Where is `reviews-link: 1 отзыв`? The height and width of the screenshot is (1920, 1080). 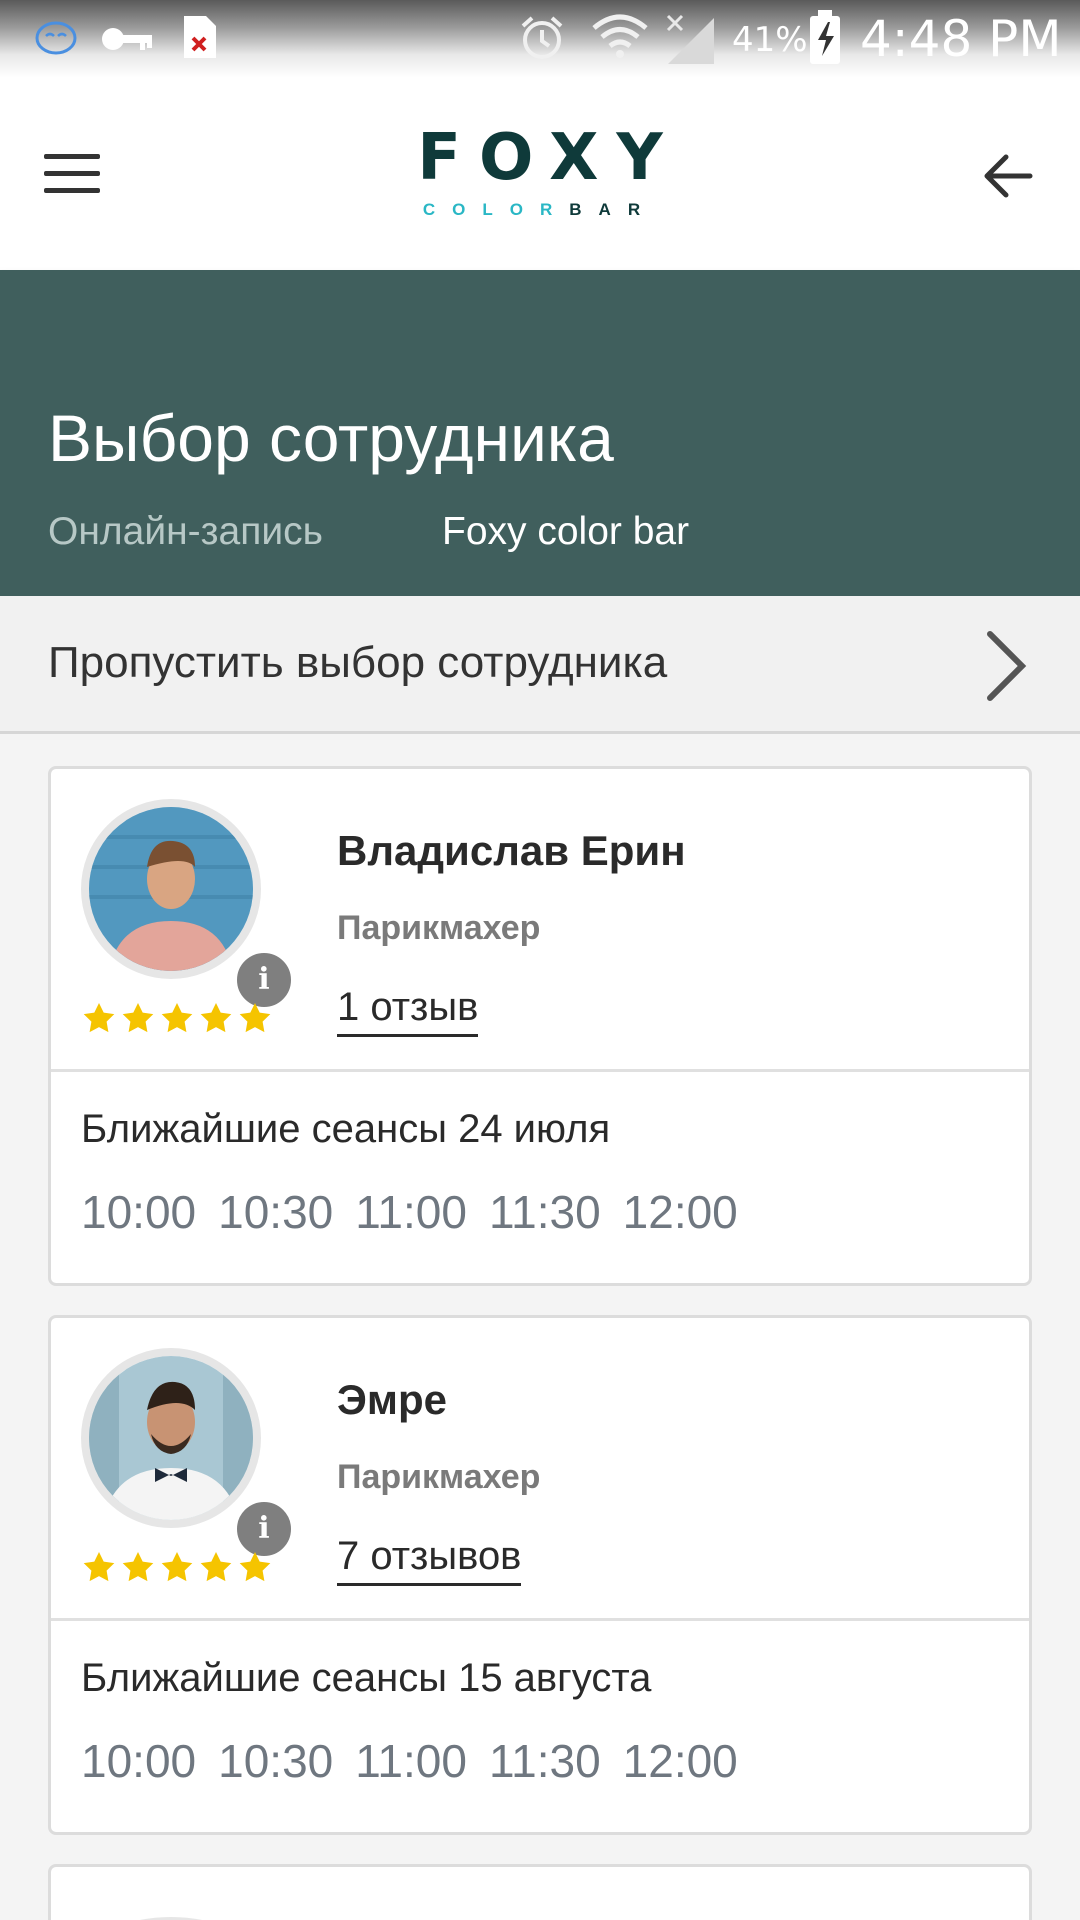 reviews-link: 1 отзыв is located at coordinates (408, 1011).